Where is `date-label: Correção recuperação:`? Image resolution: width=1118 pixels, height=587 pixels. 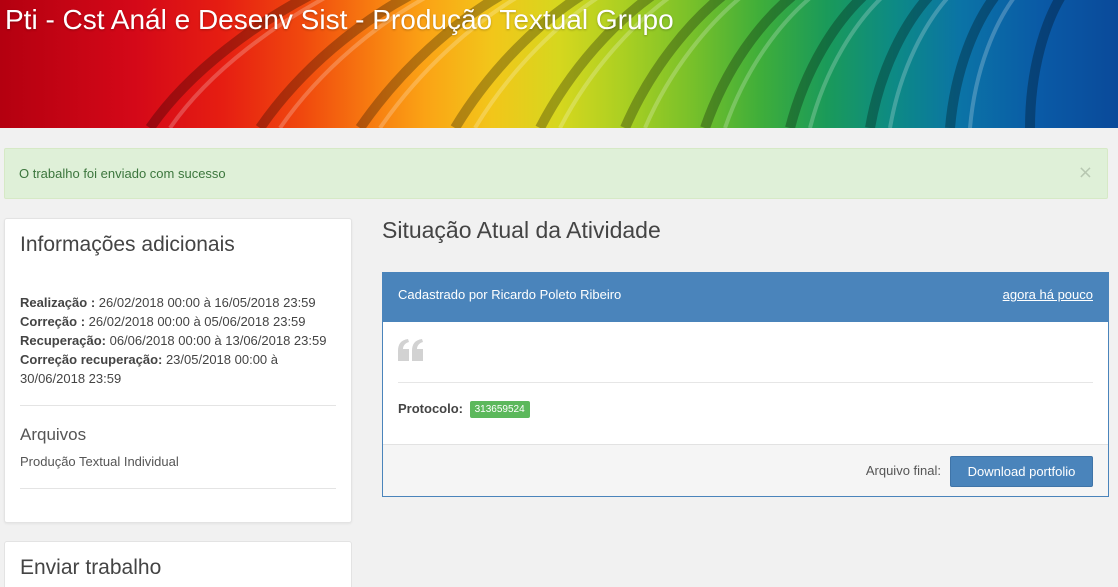
date-label: Correção recuperação: is located at coordinates (91, 359).